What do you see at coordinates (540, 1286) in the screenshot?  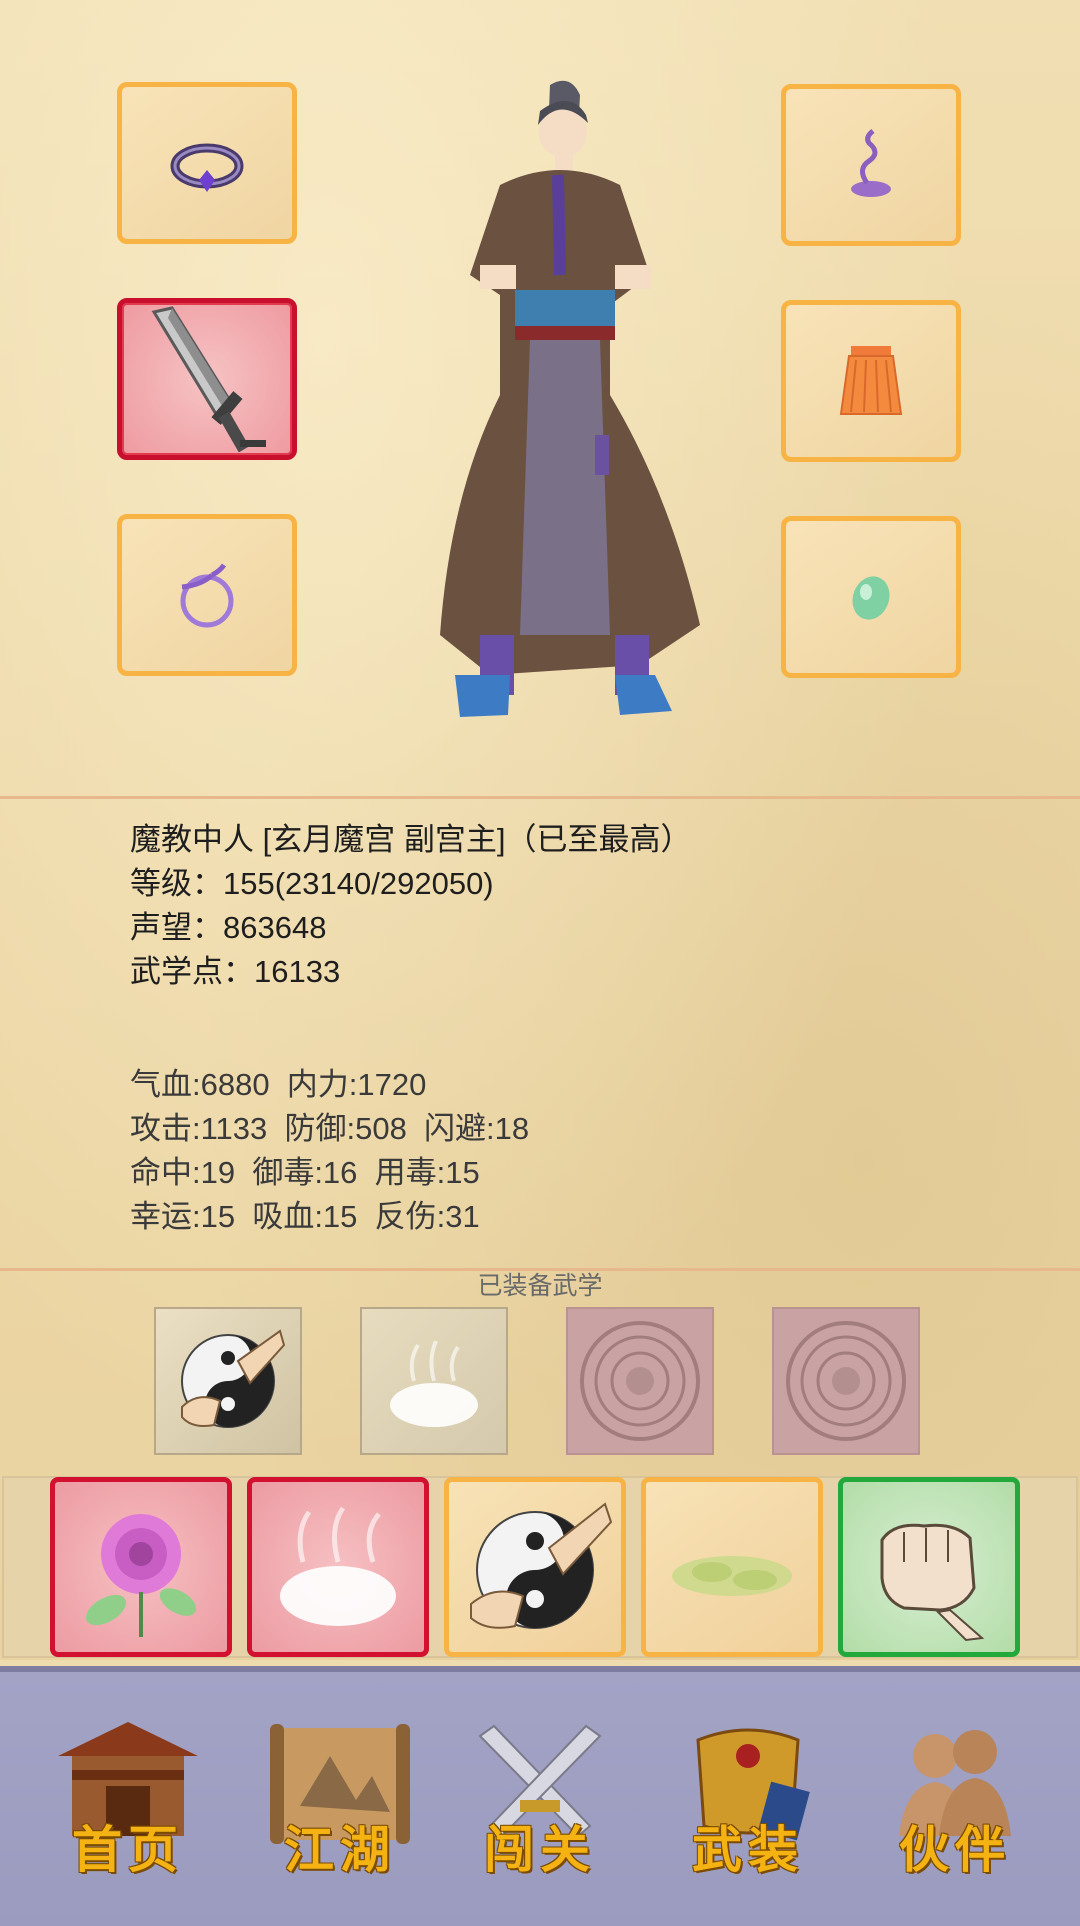 I see `equipped-martial-title: 已装备武学` at bounding box center [540, 1286].